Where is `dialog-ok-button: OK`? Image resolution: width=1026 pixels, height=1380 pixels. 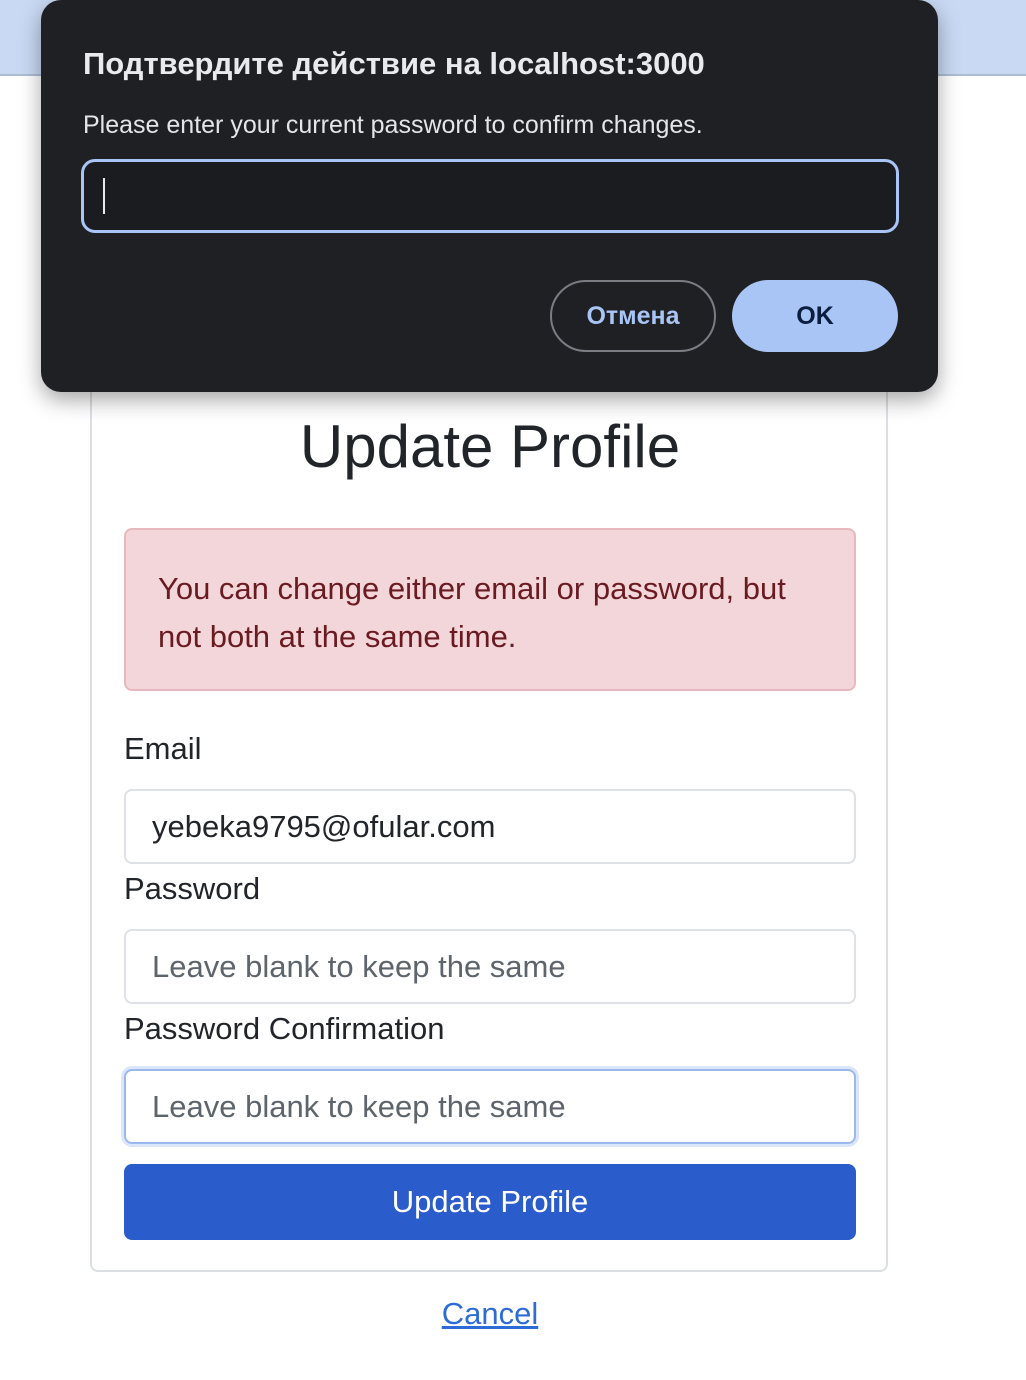 dialog-ok-button: OK is located at coordinates (815, 316).